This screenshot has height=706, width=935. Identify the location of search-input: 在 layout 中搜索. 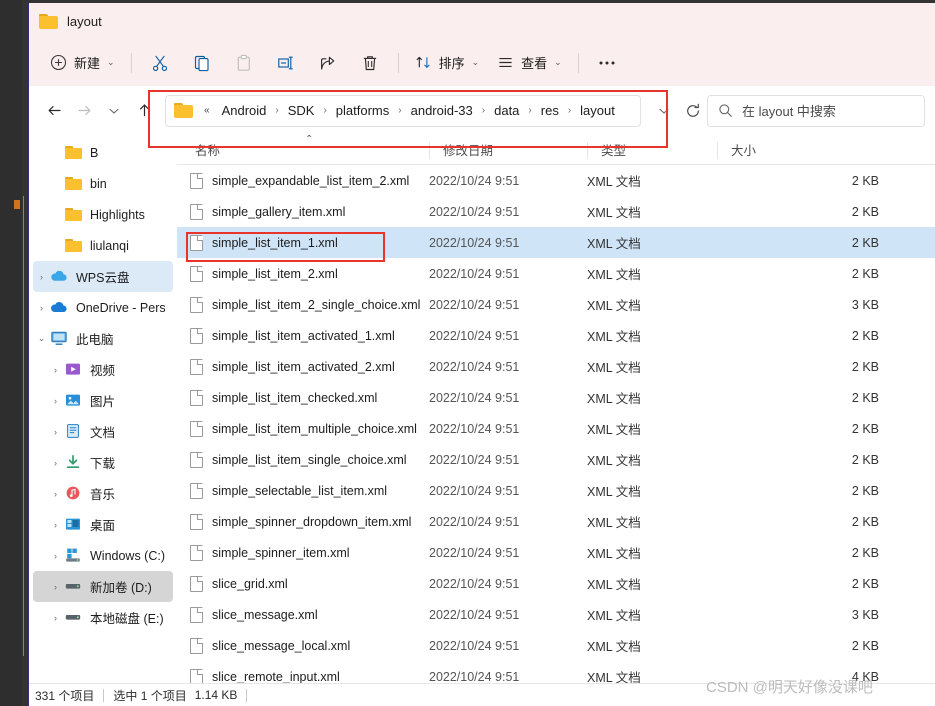
(816, 110).